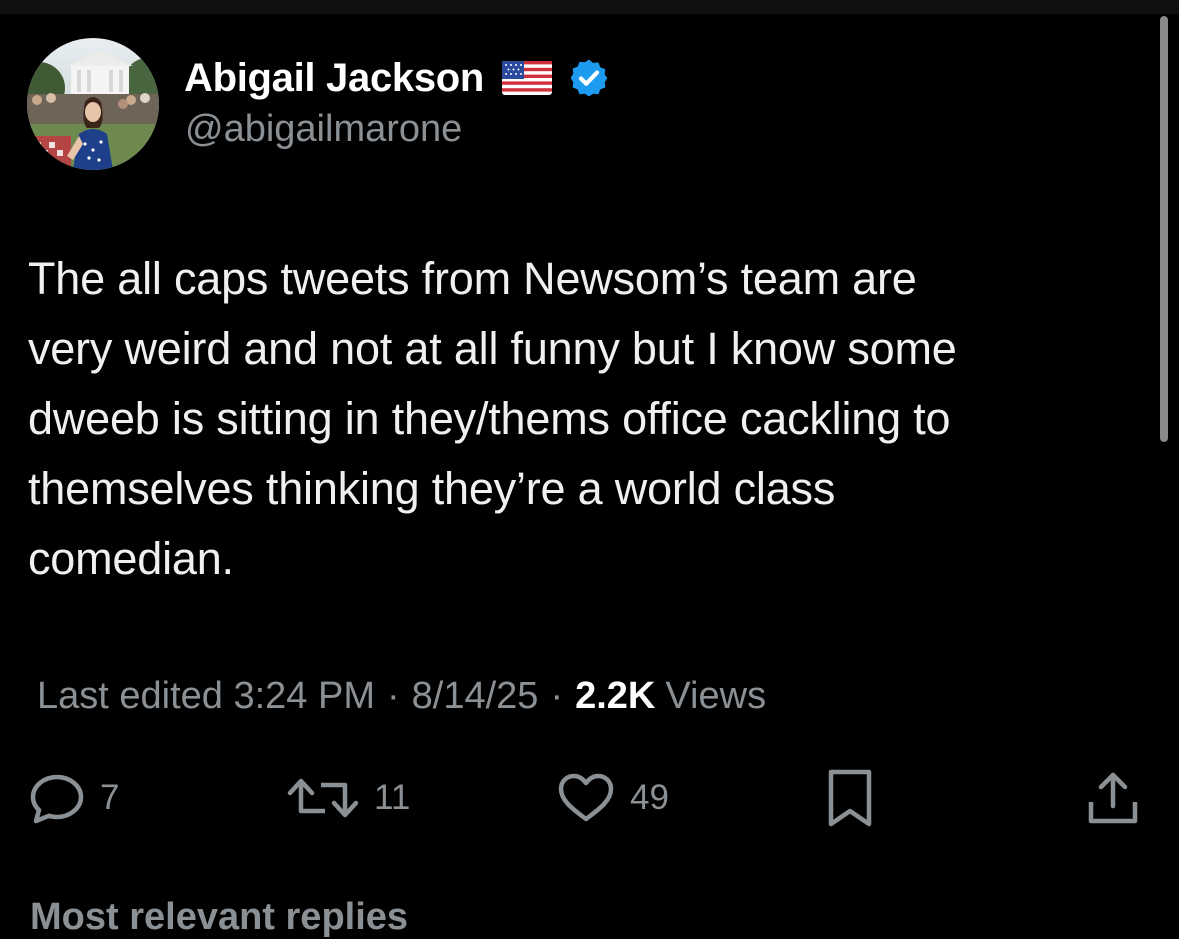 Image resolution: width=1179 pixels, height=939 pixels. What do you see at coordinates (323, 129) in the screenshot?
I see `author-handle: @abigailmarone` at bounding box center [323, 129].